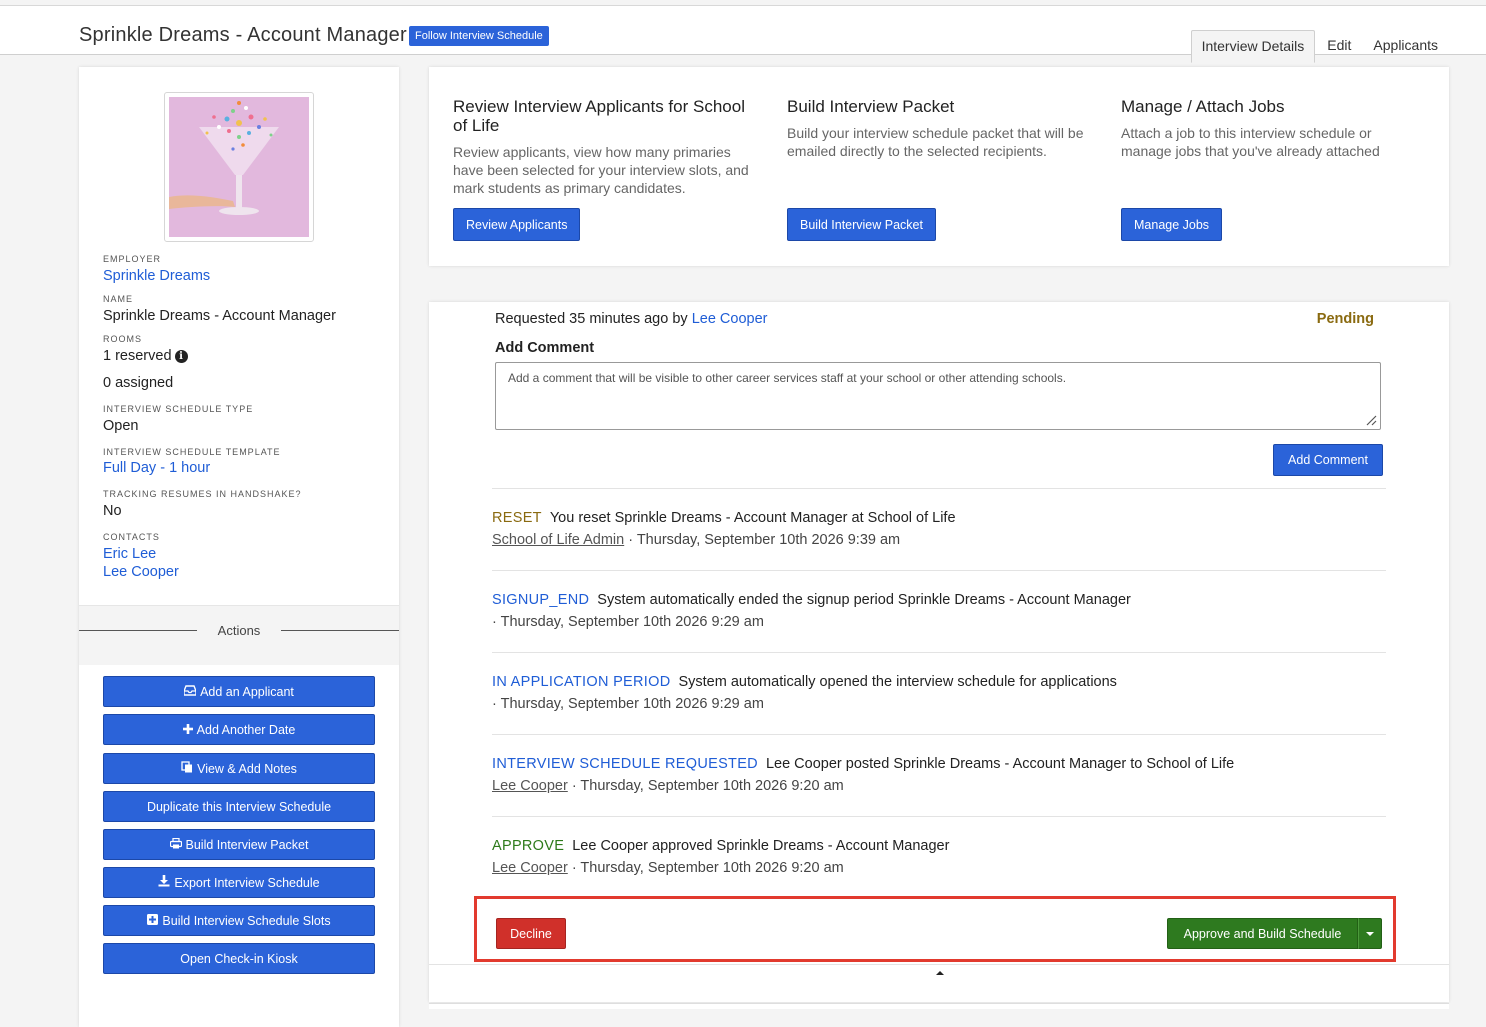  Describe the element at coordinates (625, 764) in the screenshot. I see `event-kind: INTERVIEW SCHEDULE REQUESTED` at that location.